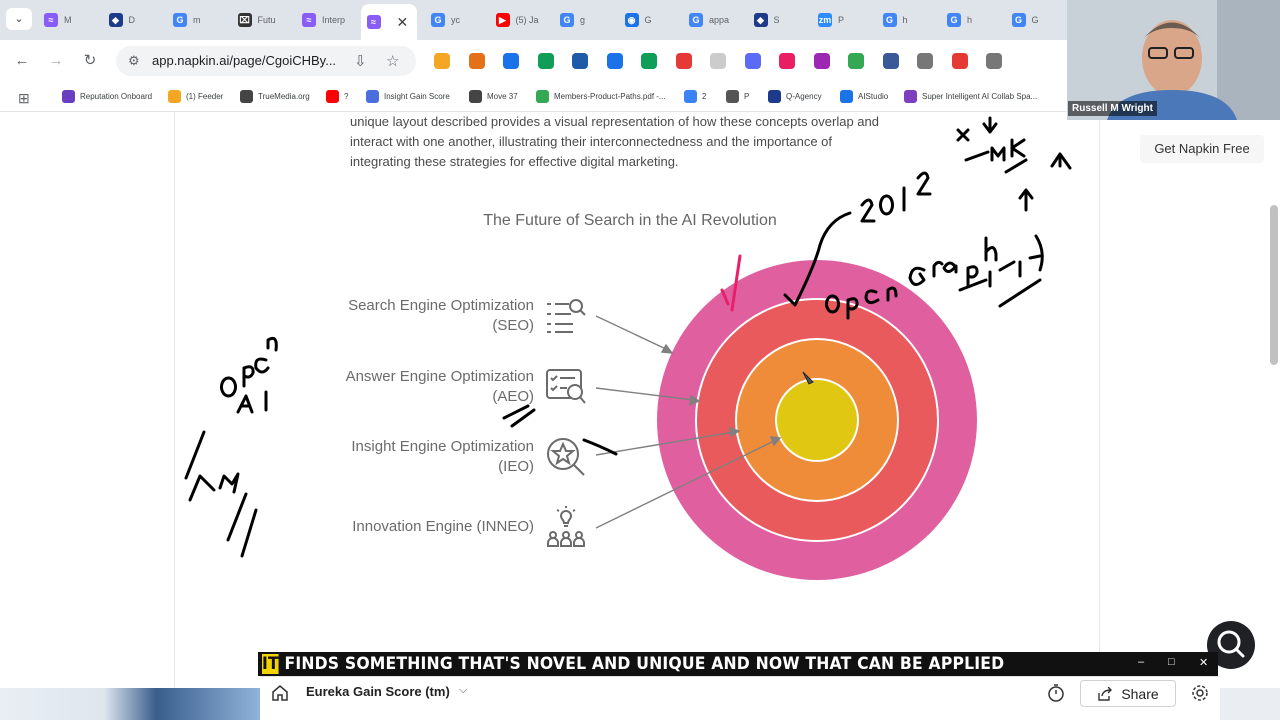 The width and height of the screenshot is (1280, 720). What do you see at coordinates (1140, 693) in the screenshot?
I see `share-label: Share` at bounding box center [1140, 693].